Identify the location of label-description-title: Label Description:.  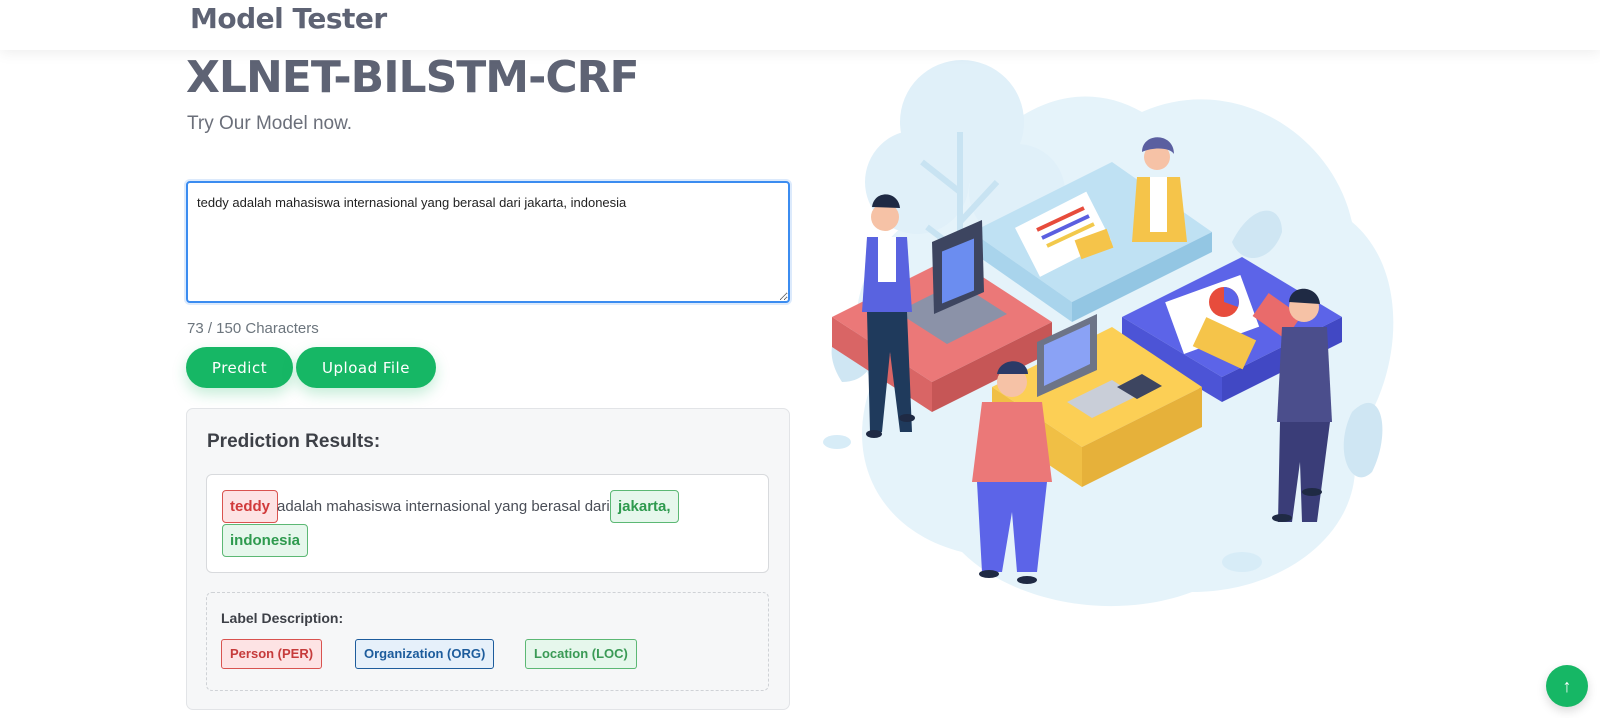
(282, 618).